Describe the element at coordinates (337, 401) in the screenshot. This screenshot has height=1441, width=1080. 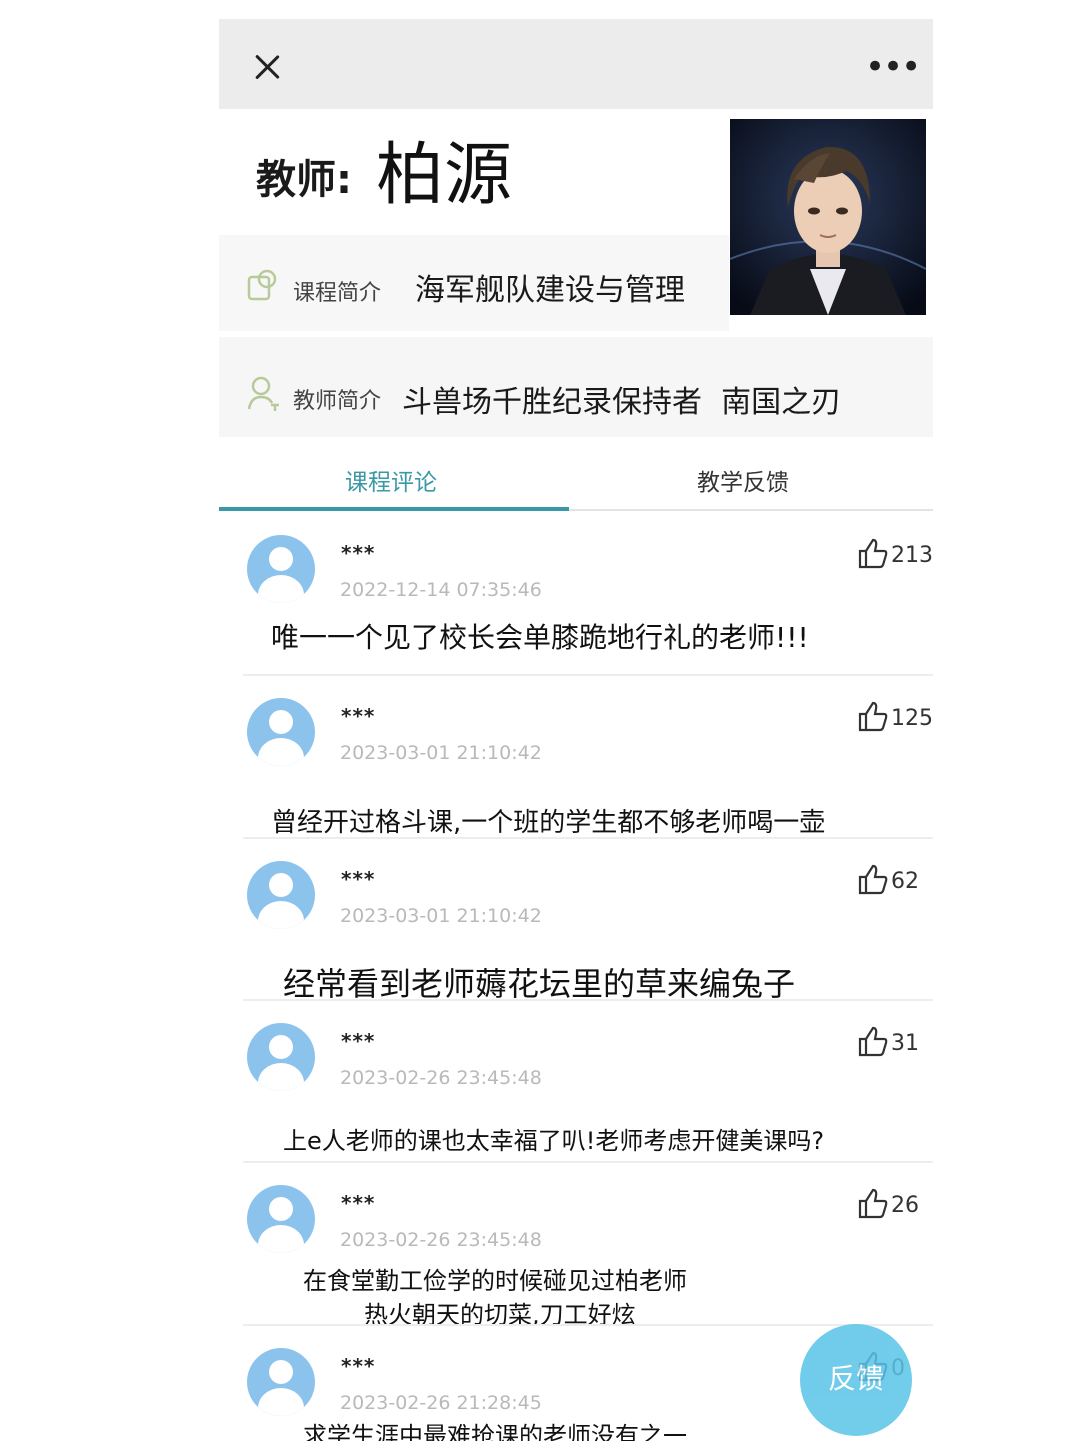
I see `teacher-intro-label: 教师简介` at that location.